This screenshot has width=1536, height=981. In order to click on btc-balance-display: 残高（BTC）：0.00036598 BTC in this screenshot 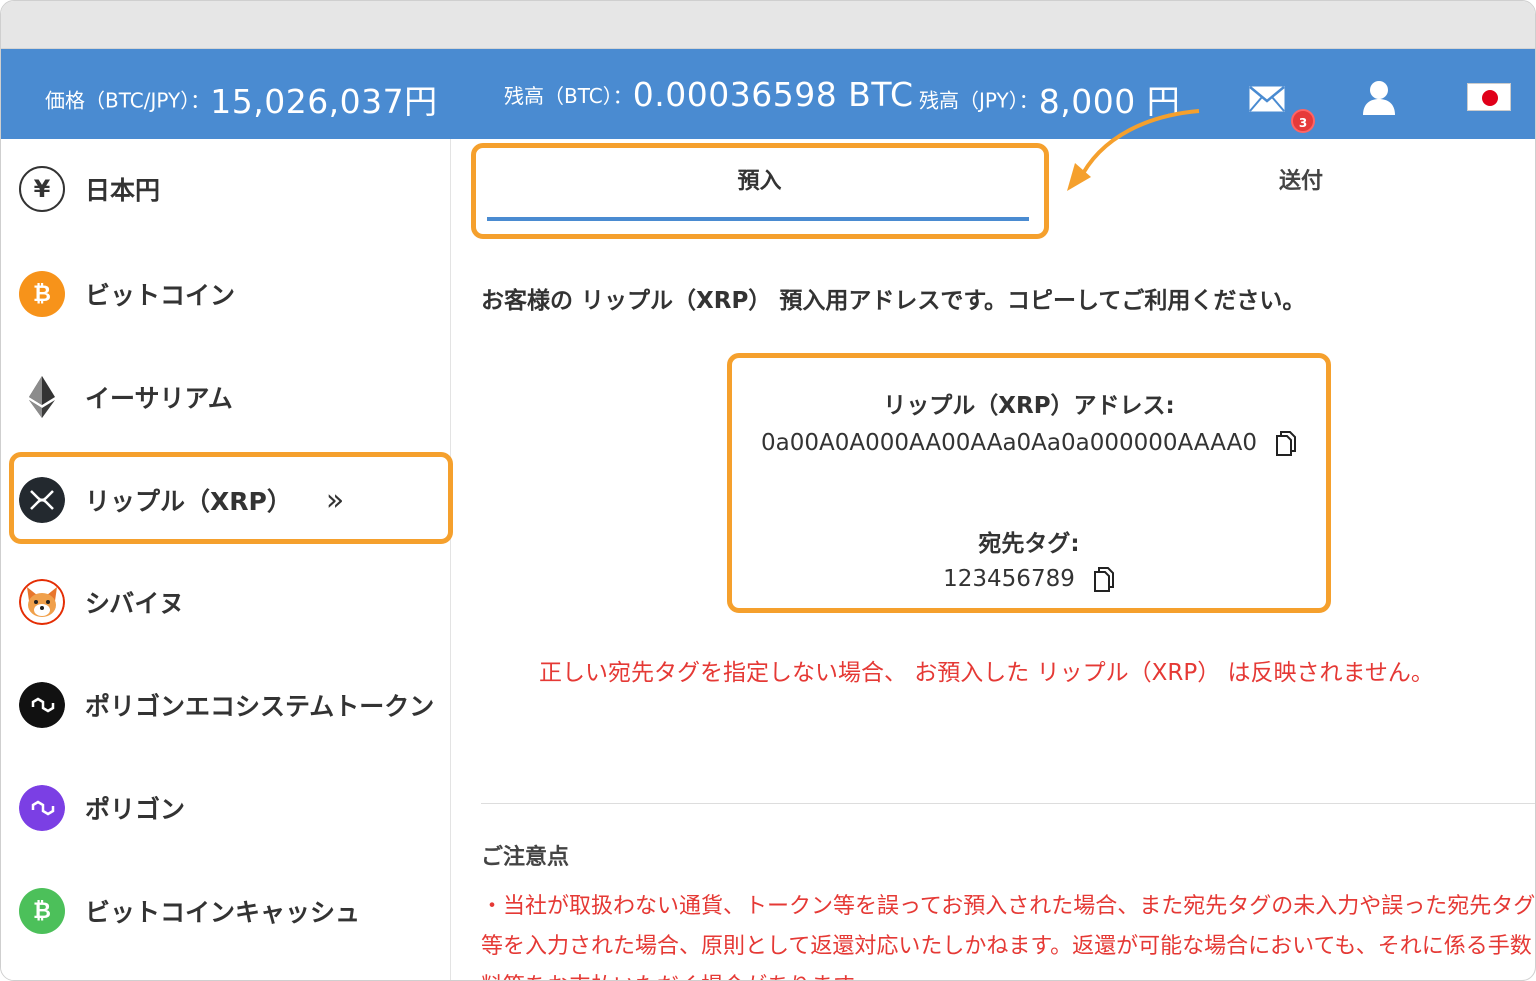, I will do `click(709, 94)`.